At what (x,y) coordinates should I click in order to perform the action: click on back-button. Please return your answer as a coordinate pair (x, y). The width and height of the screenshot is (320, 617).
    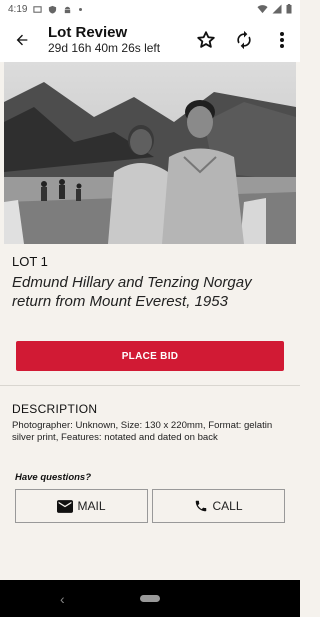
    Looking at the image, I should click on (22, 40).